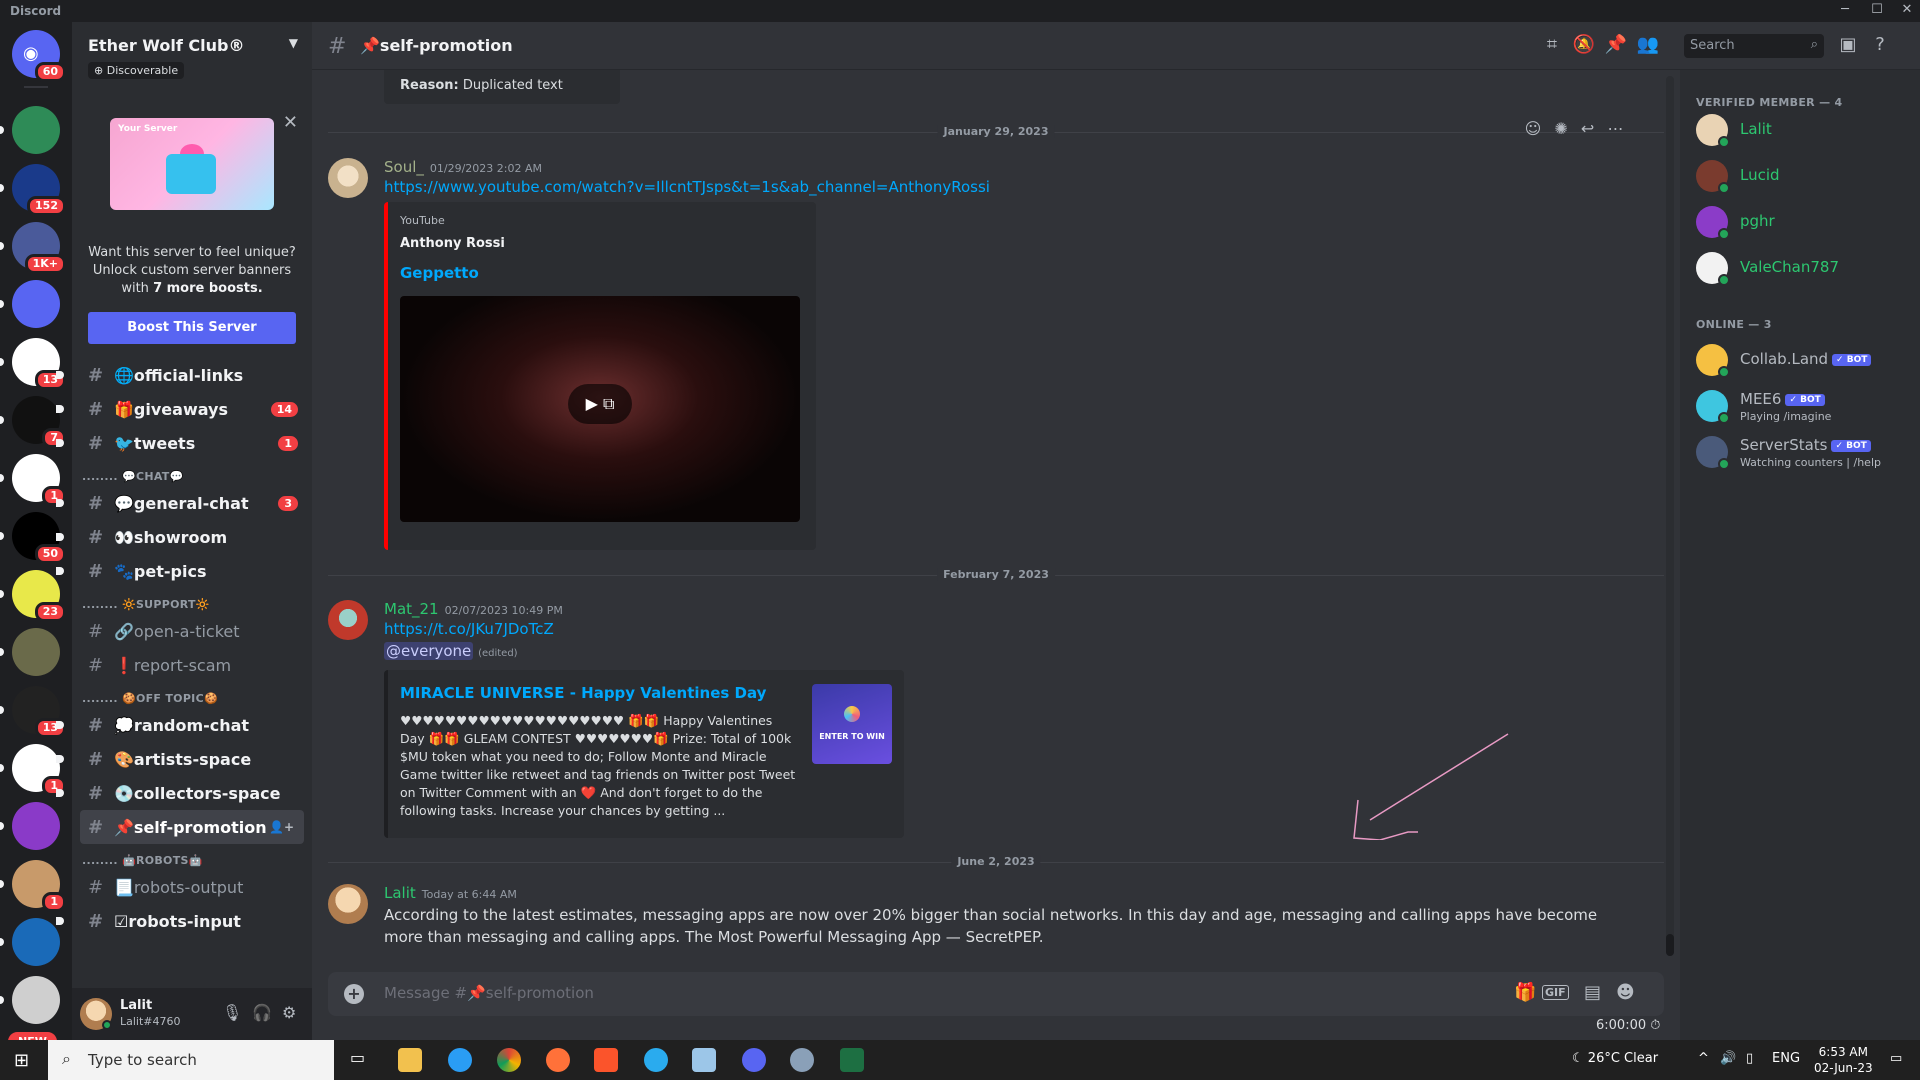  What do you see at coordinates (1587, 128) in the screenshot?
I see `reply-icon: ↩` at bounding box center [1587, 128].